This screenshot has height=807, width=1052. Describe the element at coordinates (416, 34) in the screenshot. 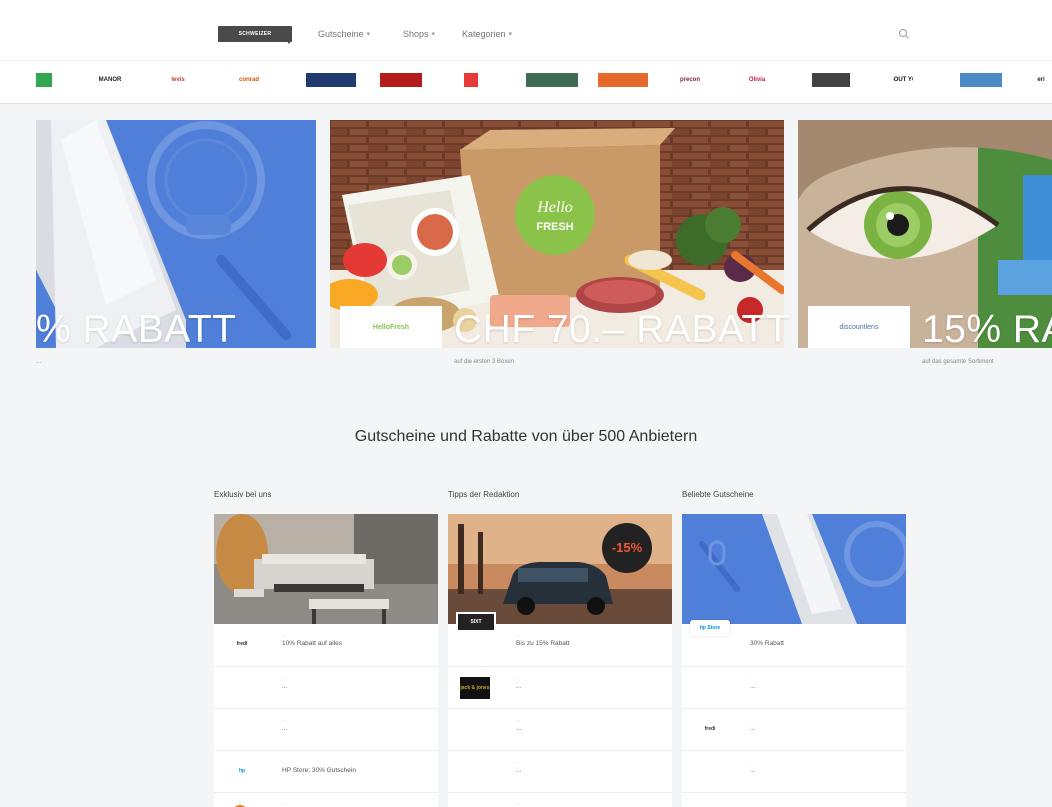

I see `nav-shops-label: Shops` at that location.